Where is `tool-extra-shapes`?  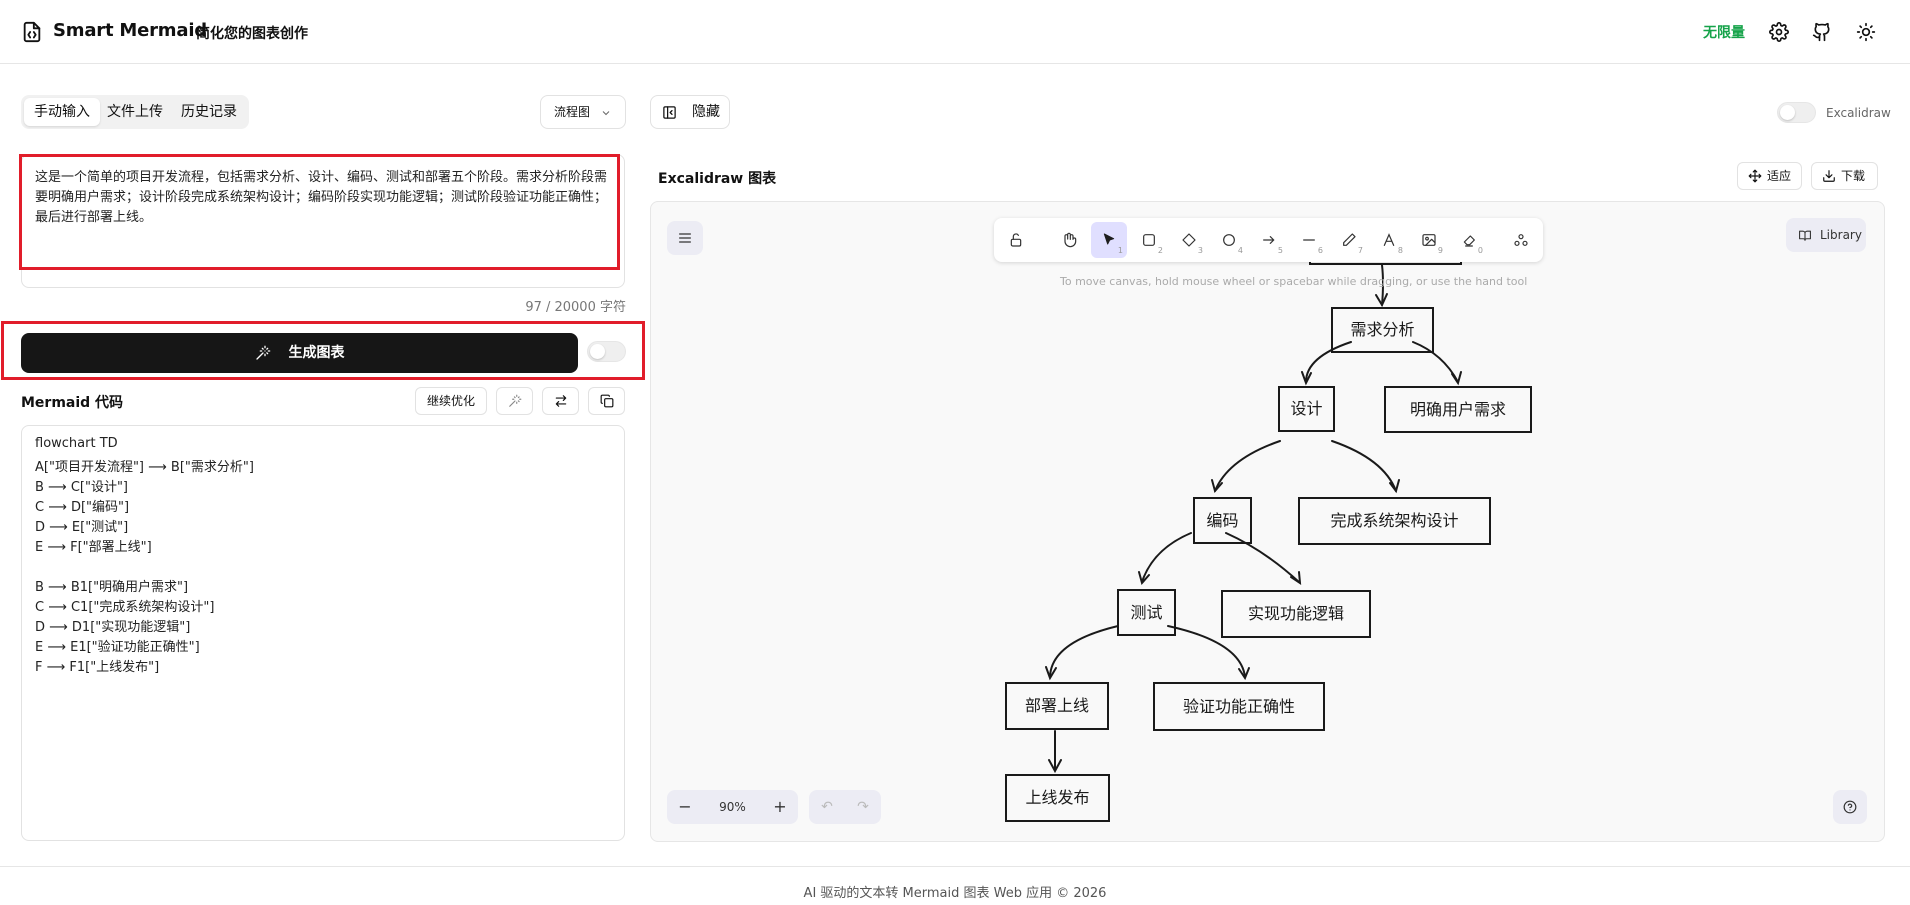 tool-extra-shapes is located at coordinates (1521, 240).